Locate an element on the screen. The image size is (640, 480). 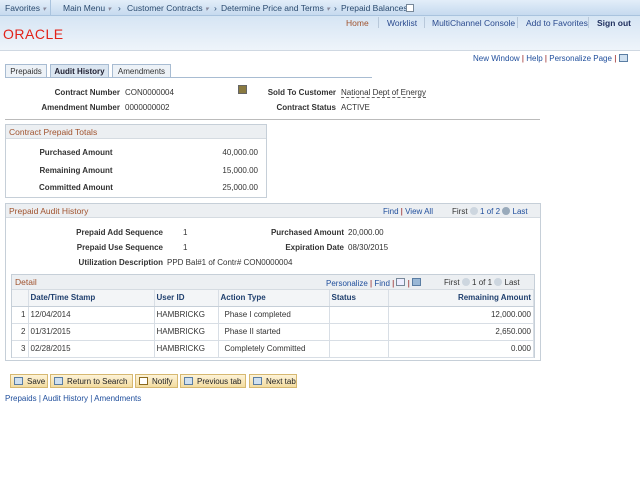
breadcrumb-determine-price: Determine Price and Terms ▾ is located at coordinates (275, 8).